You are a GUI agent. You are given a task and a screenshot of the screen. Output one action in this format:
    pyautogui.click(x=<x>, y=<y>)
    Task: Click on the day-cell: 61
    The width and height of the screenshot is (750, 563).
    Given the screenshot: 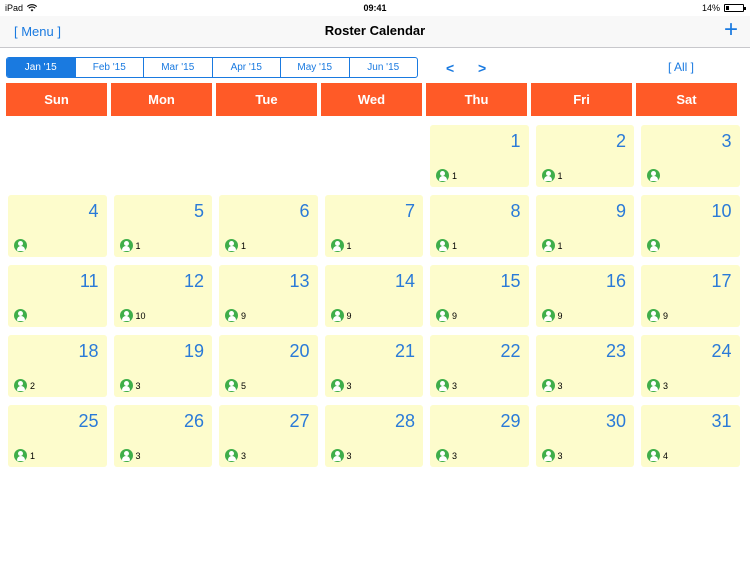 What is the action you would take?
    pyautogui.click(x=268, y=226)
    